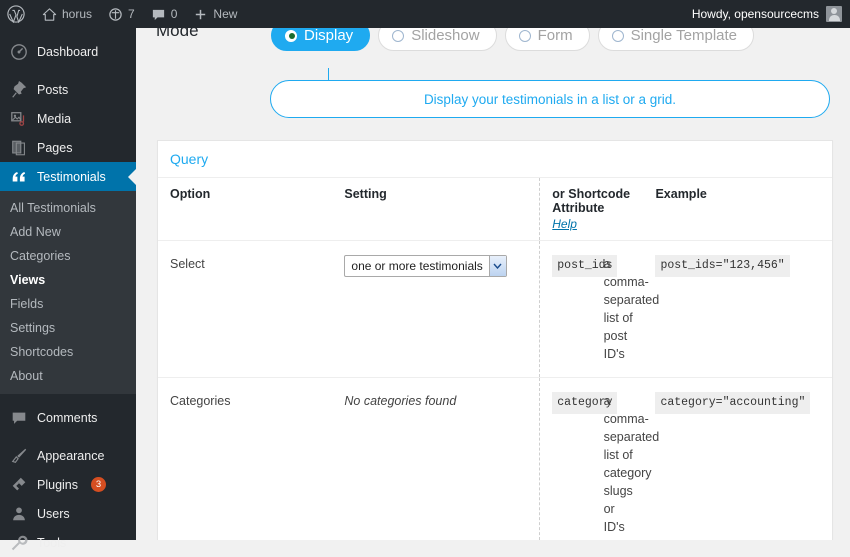 This screenshot has width=850, height=557. I want to click on sidebar-subitem-add-new: Add New, so click(68, 232).